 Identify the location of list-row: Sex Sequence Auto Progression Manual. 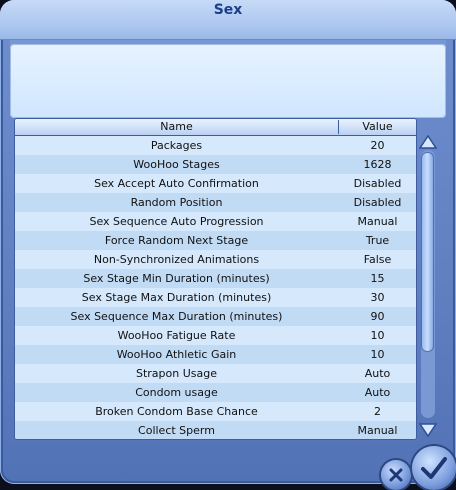
(215, 221).